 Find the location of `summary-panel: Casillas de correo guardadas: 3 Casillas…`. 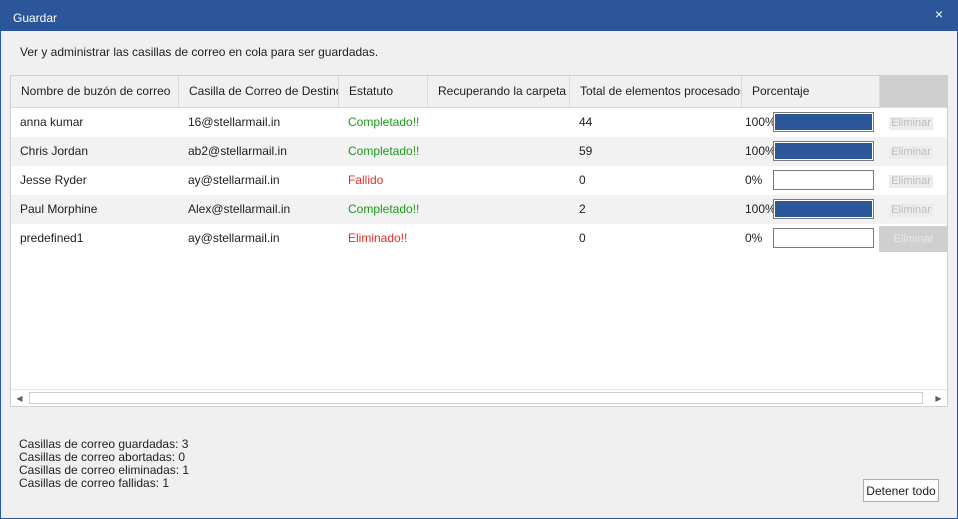

summary-panel: Casillas de correo guardadas: 3 Casillas… is located at coordinates (104, 464).